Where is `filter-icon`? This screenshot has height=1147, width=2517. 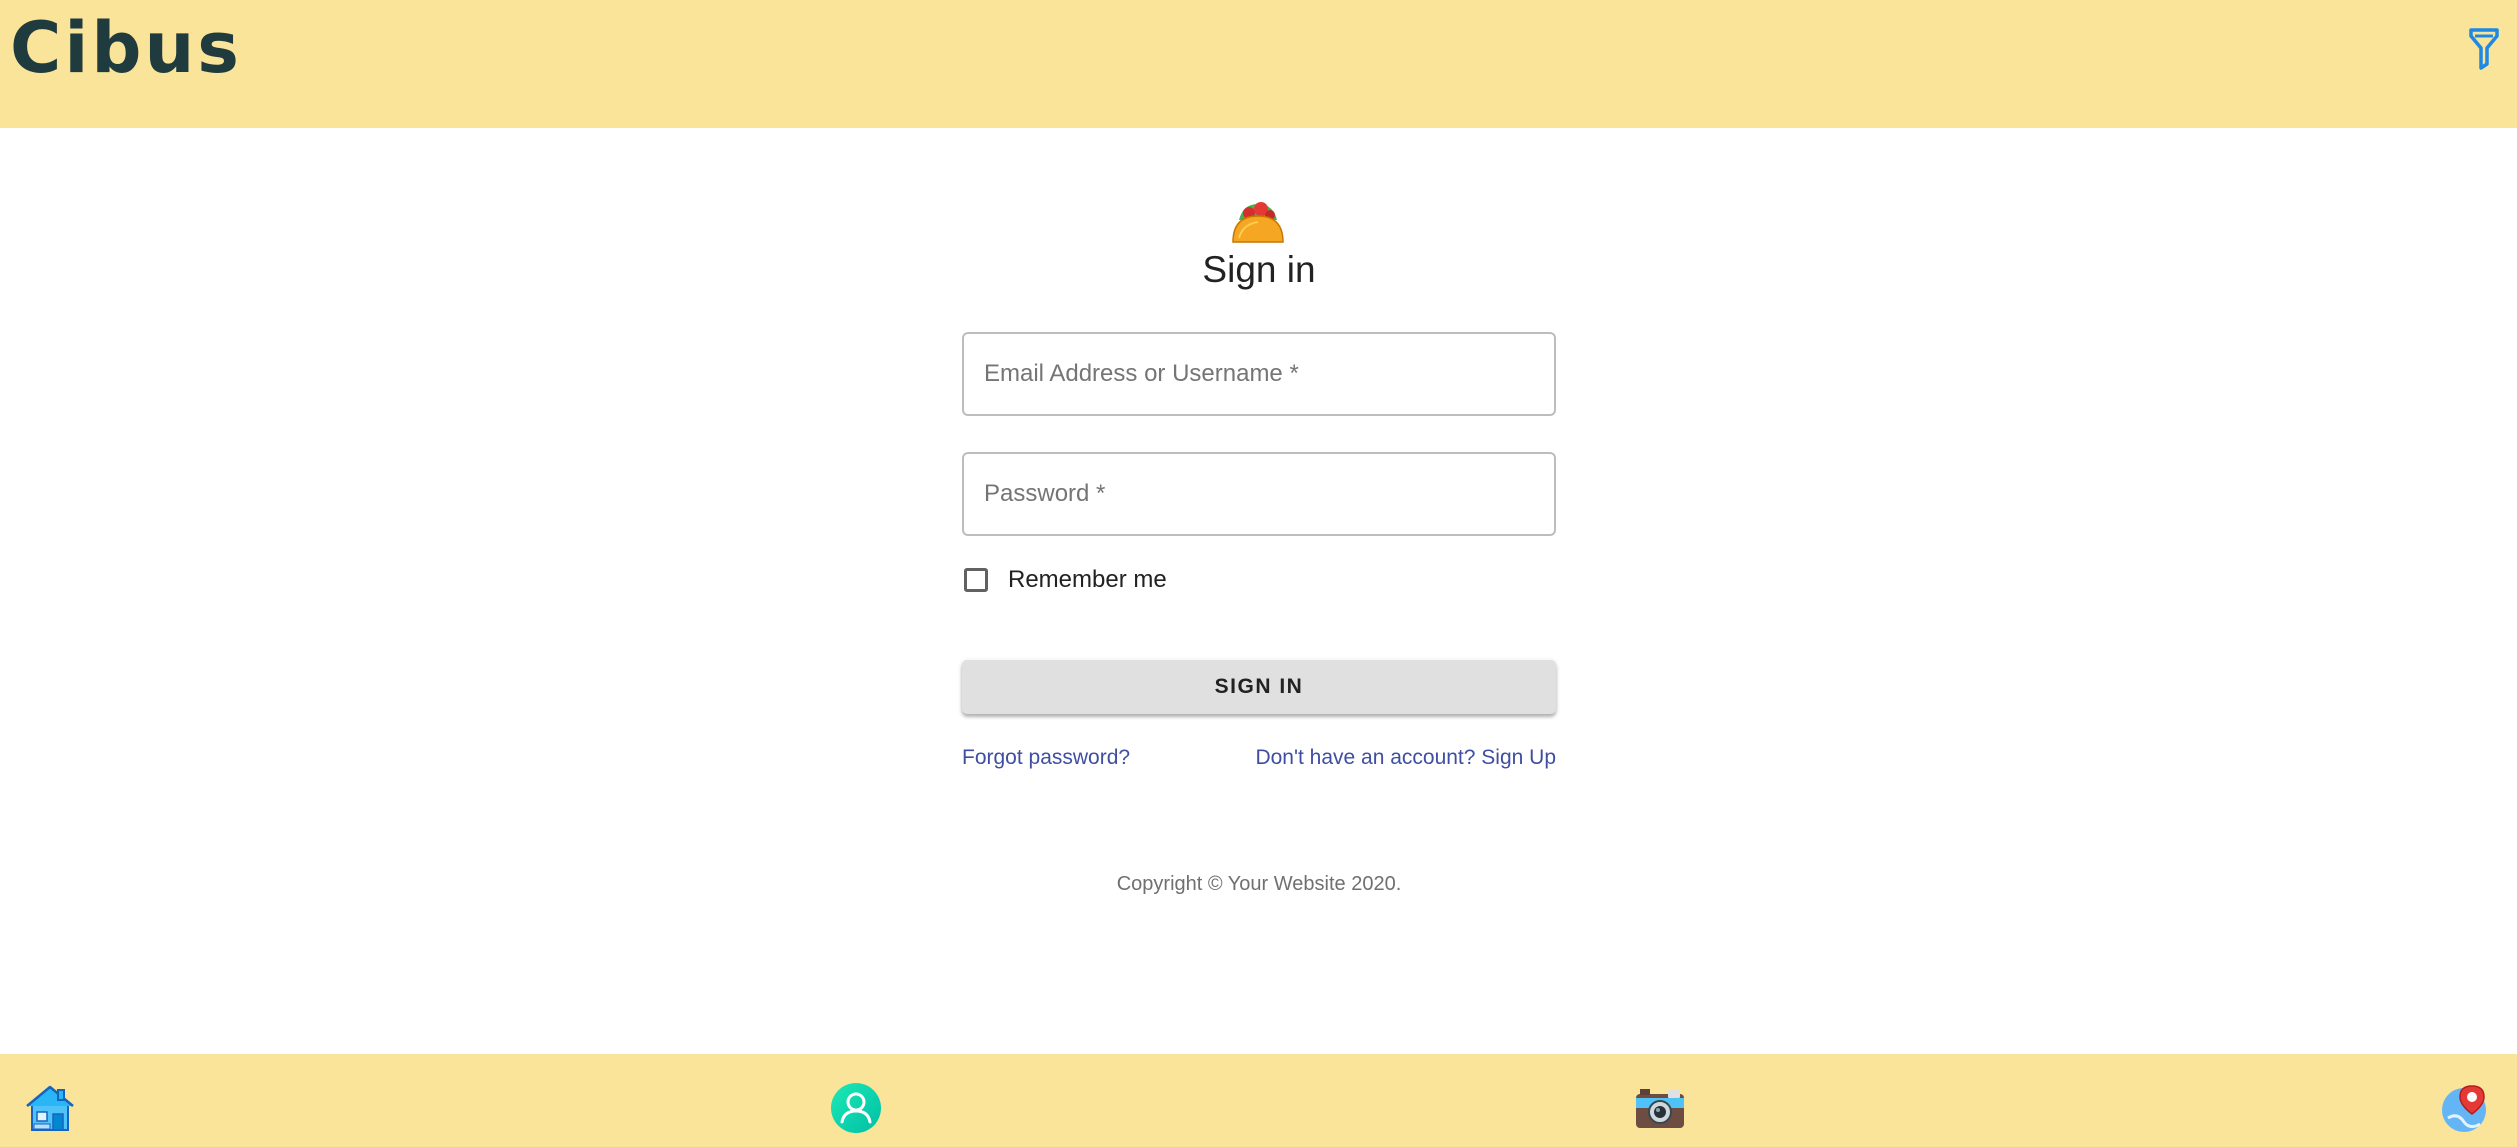 filter-icon is located at coordinates (2484, 49).